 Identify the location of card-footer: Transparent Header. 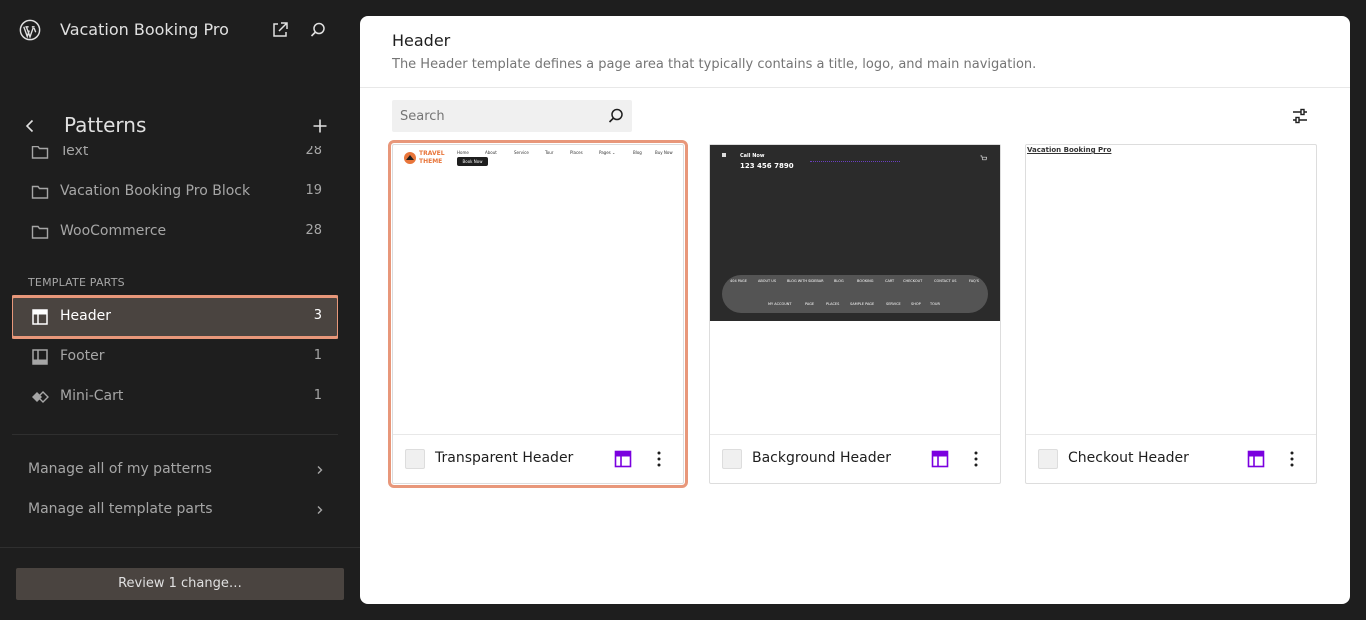
(538, 459).